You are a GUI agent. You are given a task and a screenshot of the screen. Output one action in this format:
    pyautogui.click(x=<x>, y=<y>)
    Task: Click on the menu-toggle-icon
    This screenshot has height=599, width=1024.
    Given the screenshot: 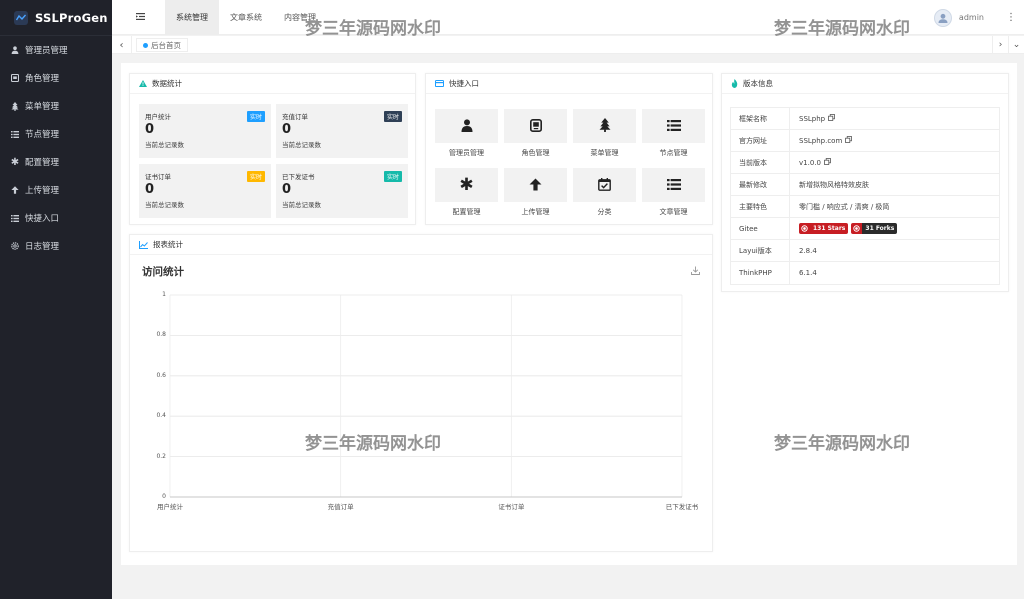 What is the action you would take?
    pyautogui.click(x=140, y=17)
    